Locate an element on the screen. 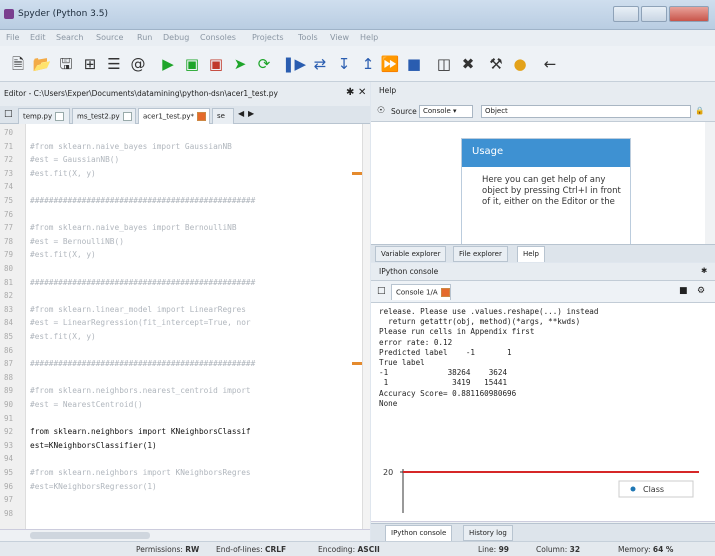 The height and width of the screenshot is (556, 715). continue-icon: ⏩ is located at coordinates (390, 64).